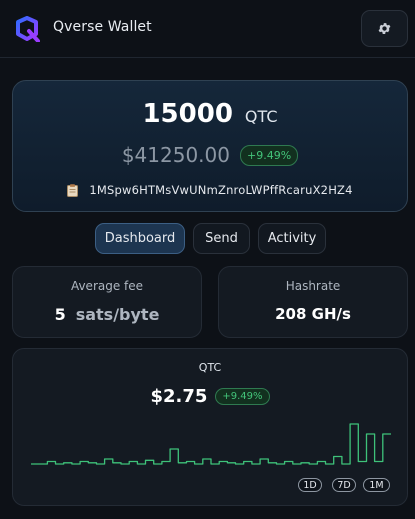 The width and height of the screenshot is (415, 519). Describe the element at coordinates (60, 314) in the screenshot. I see `fee-number: 5` at that location.